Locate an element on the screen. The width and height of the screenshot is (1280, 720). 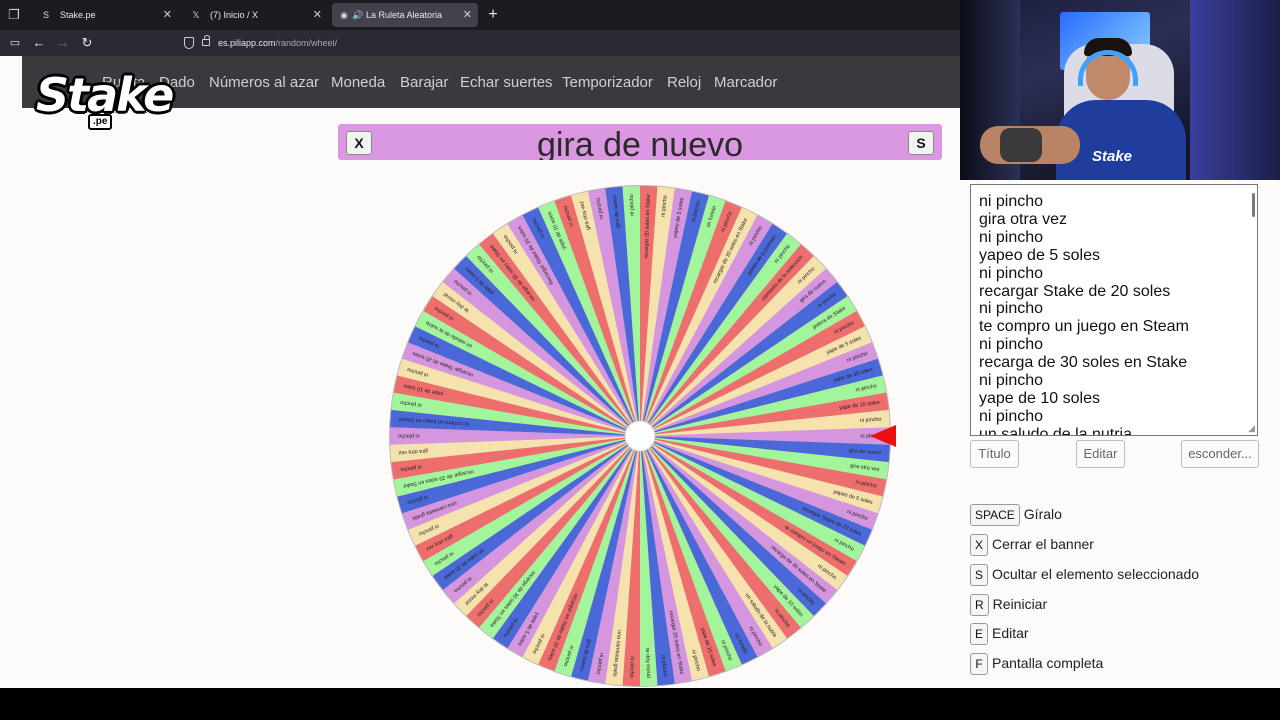
new-tab-icon: + is located at coordinates (493, 15).